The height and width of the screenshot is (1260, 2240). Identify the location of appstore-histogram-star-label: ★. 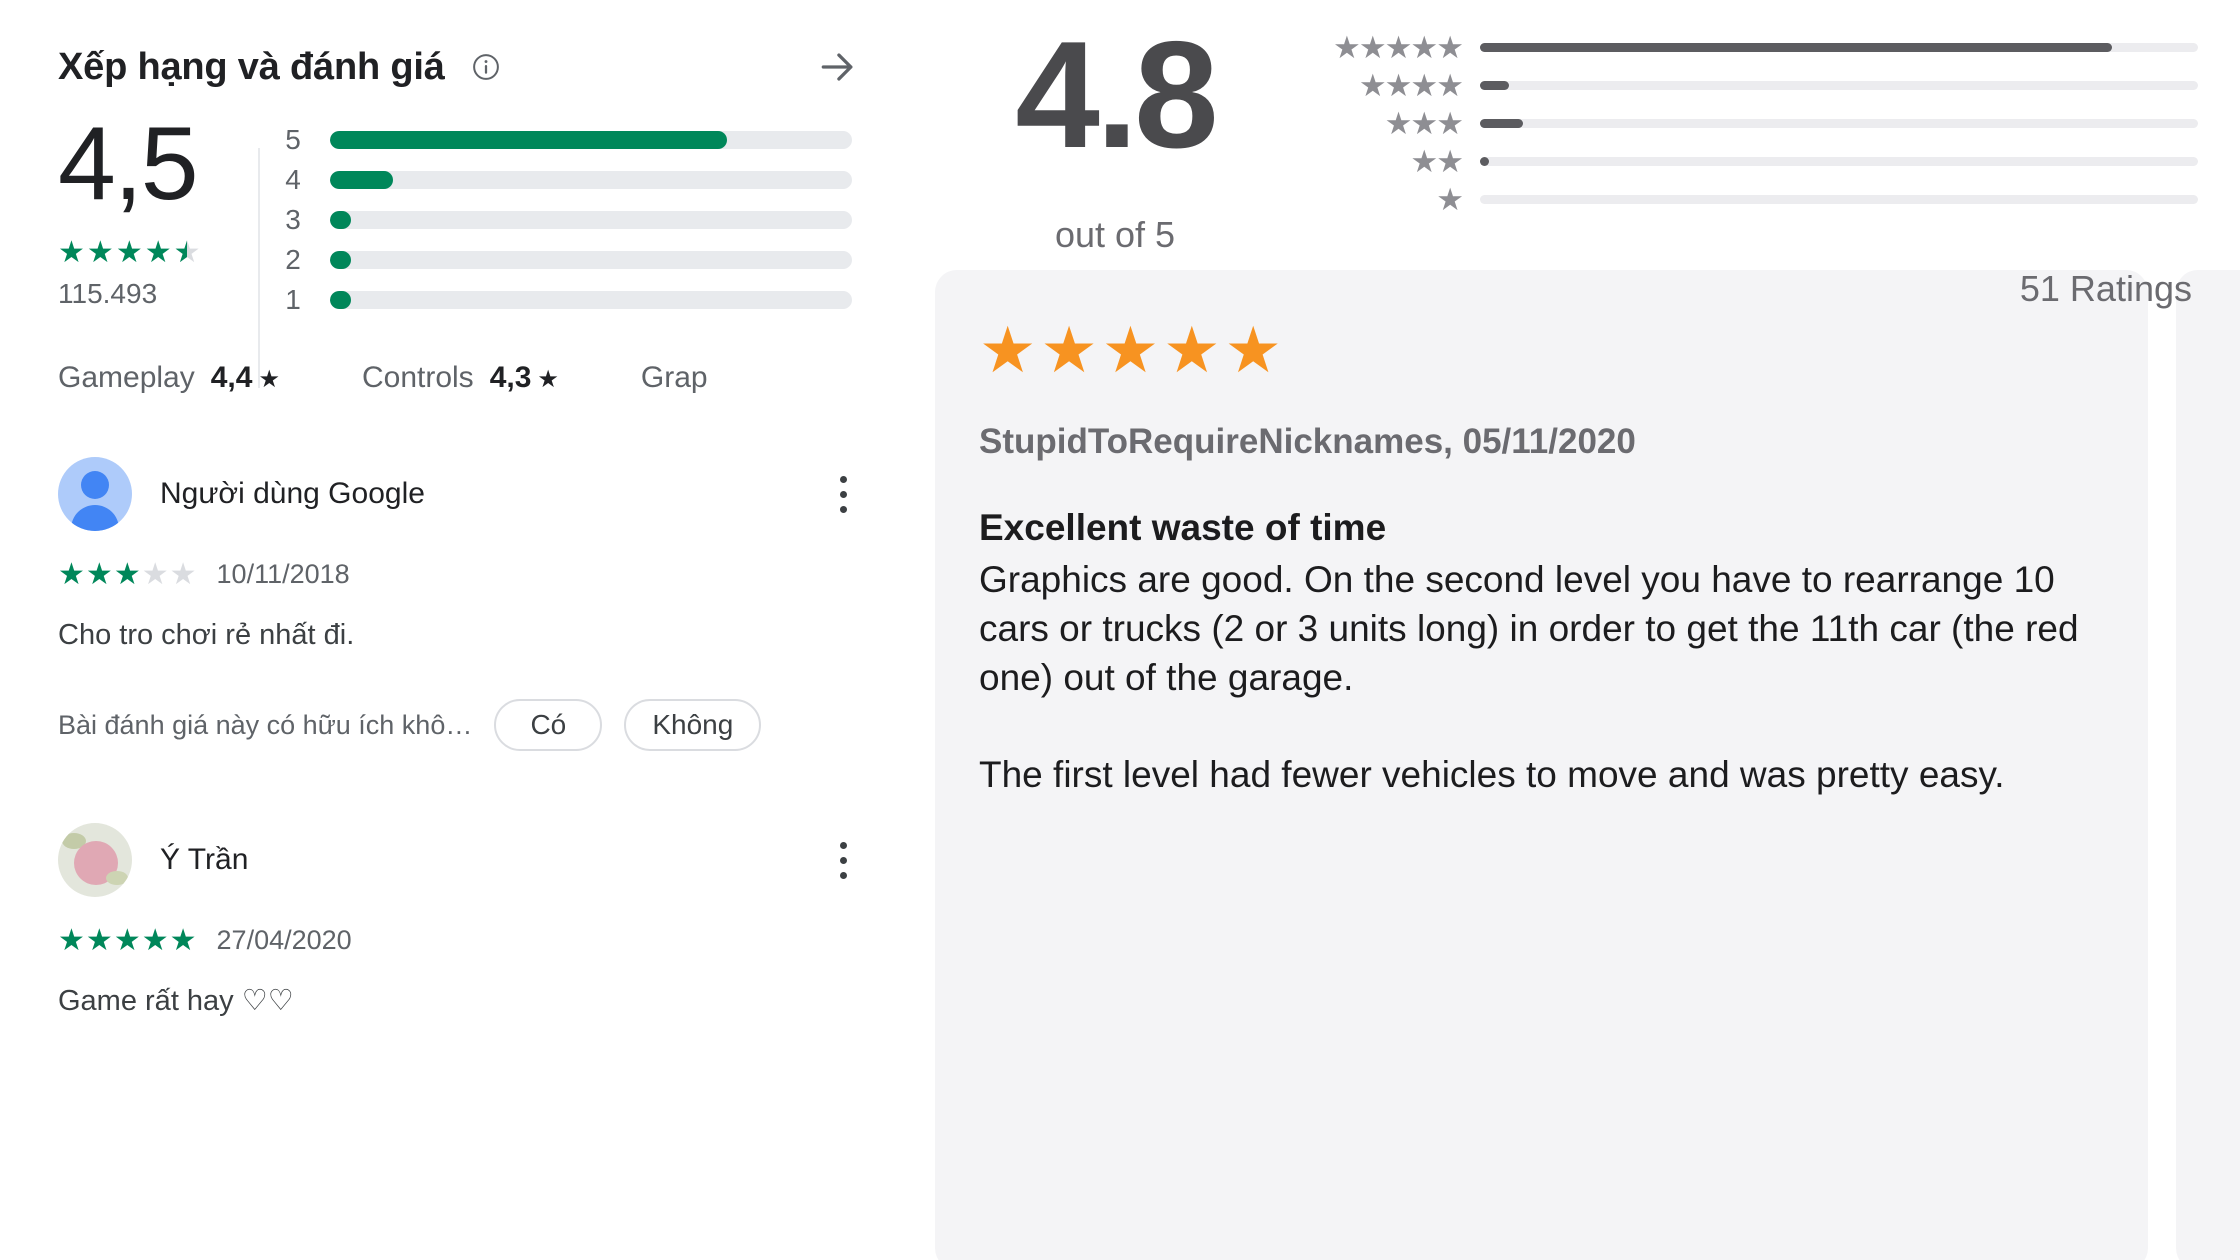
(1385, 199).